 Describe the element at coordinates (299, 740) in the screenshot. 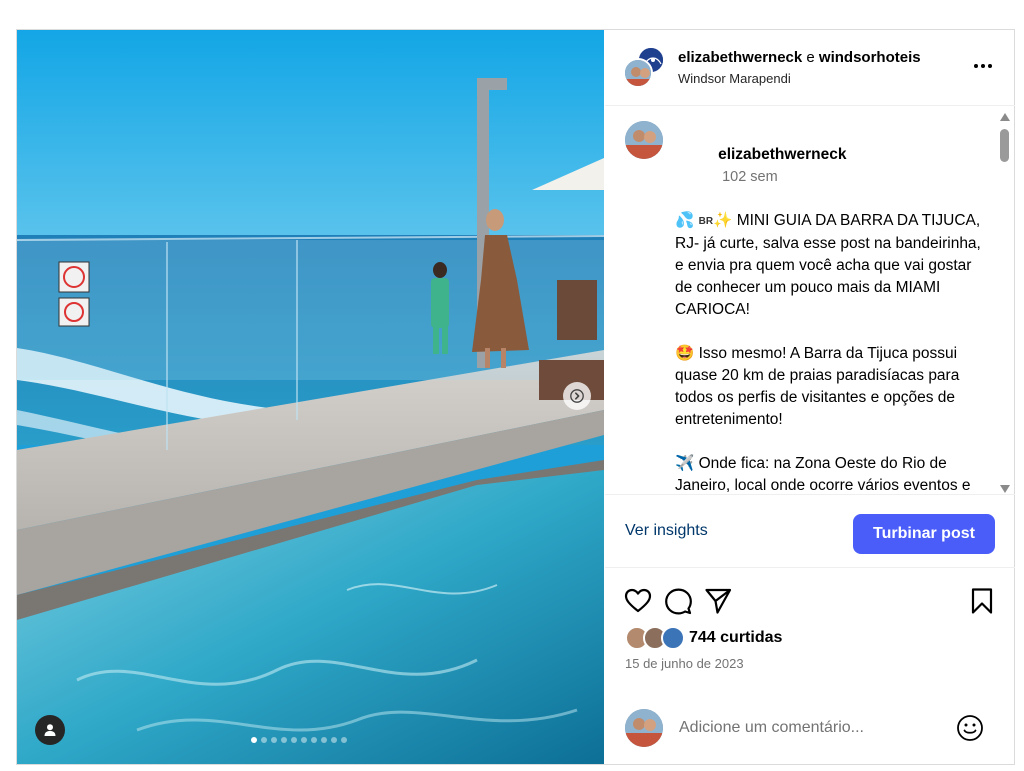

I see `carousel-indicator` at that location.